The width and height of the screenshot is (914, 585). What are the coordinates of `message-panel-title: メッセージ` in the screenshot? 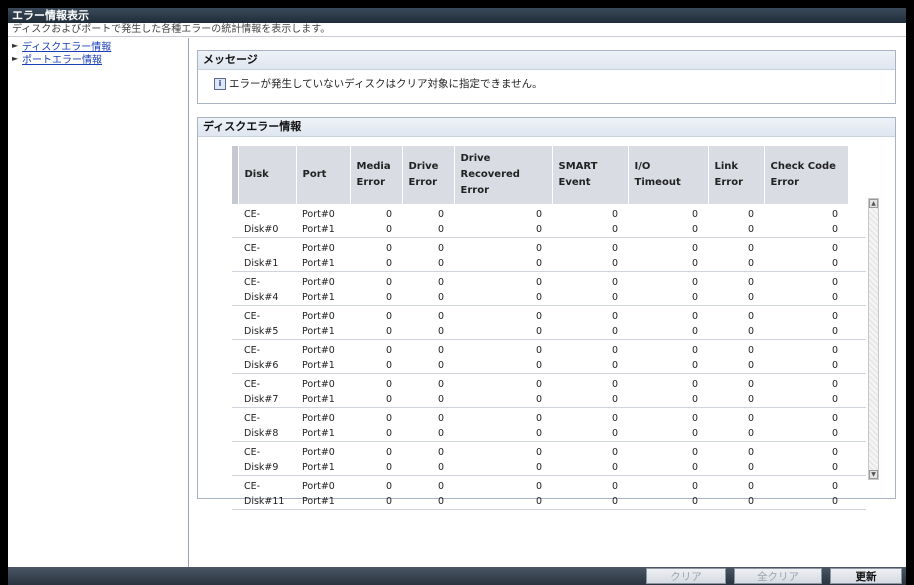 It's located at (546, 60).